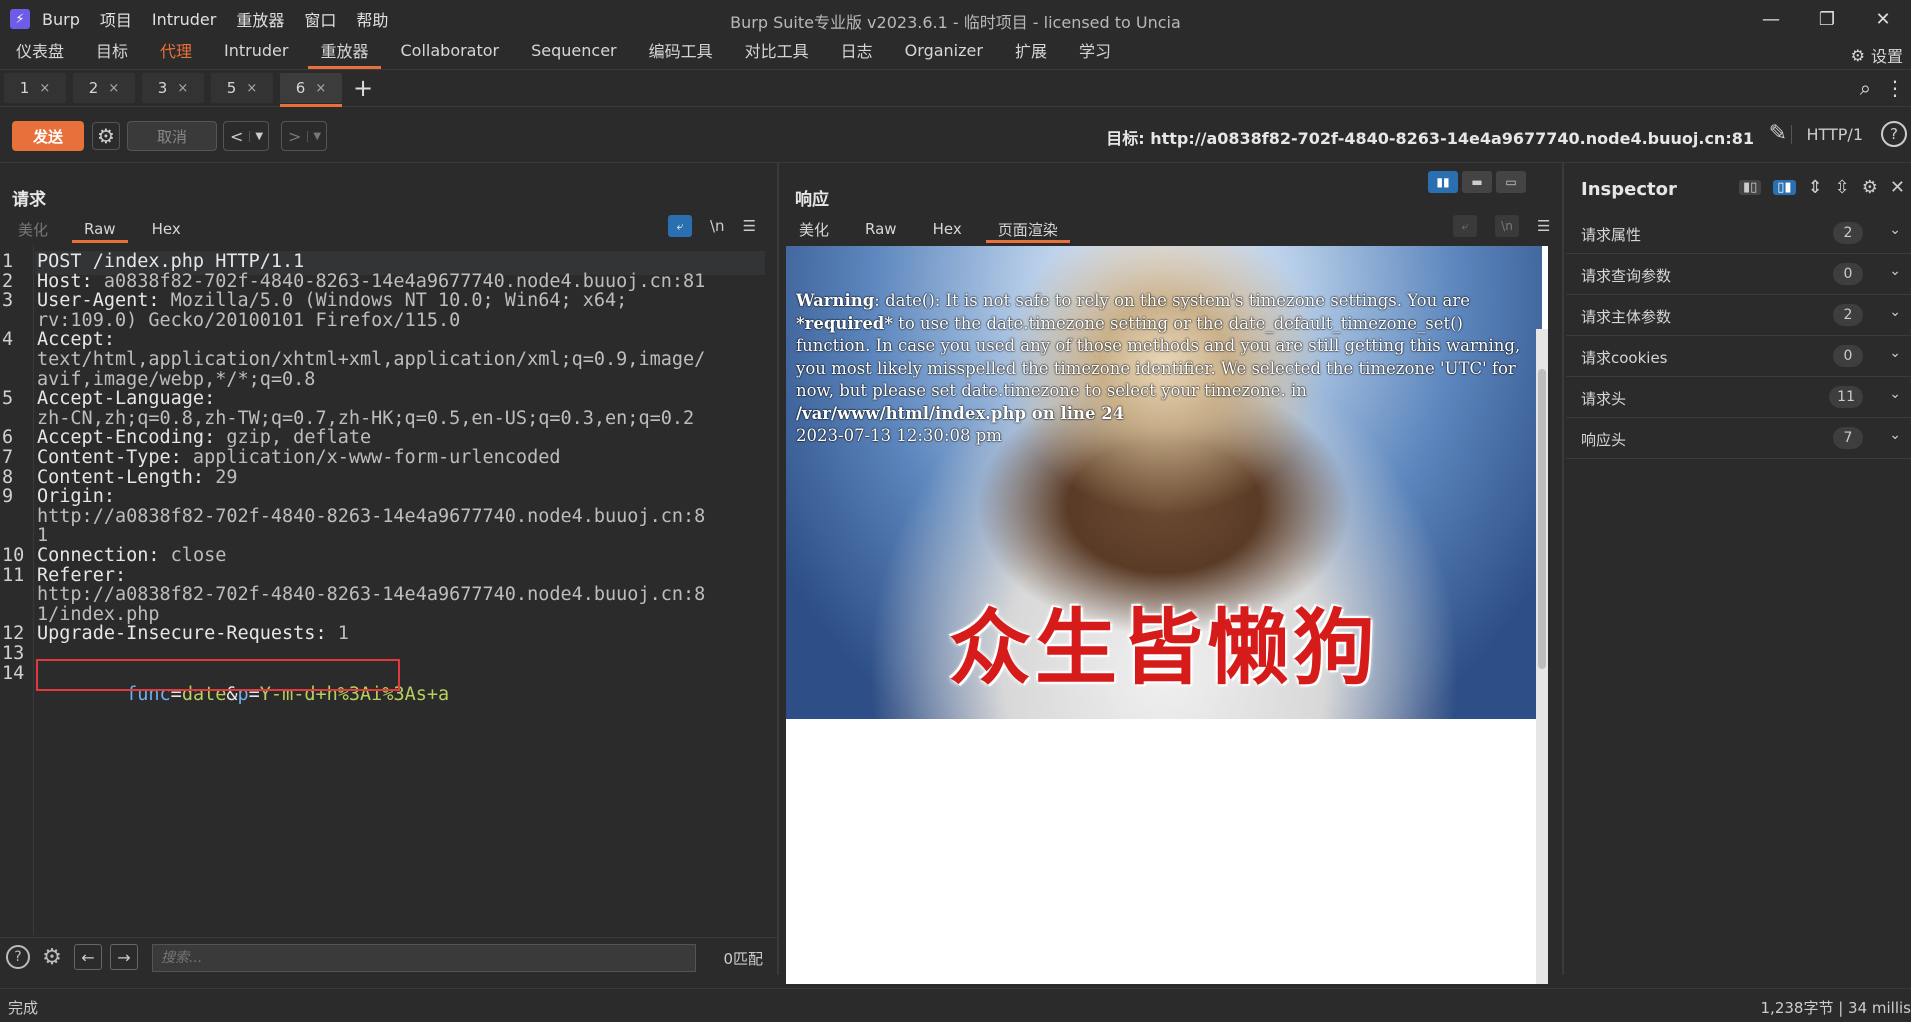  Describe the element at coordinates (237, 136) in the screenshot. I see `chevron-left-icon: <` at that location.